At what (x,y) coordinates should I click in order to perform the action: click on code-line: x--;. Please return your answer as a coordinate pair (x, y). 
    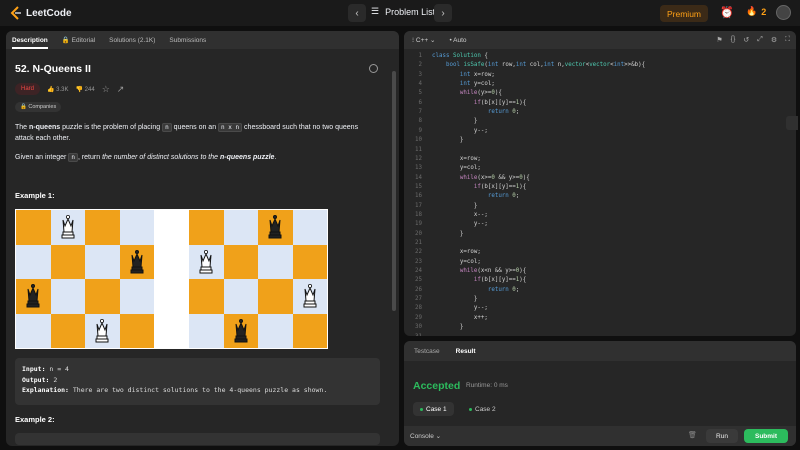
    Looking at the image, I should click on (460, 215).